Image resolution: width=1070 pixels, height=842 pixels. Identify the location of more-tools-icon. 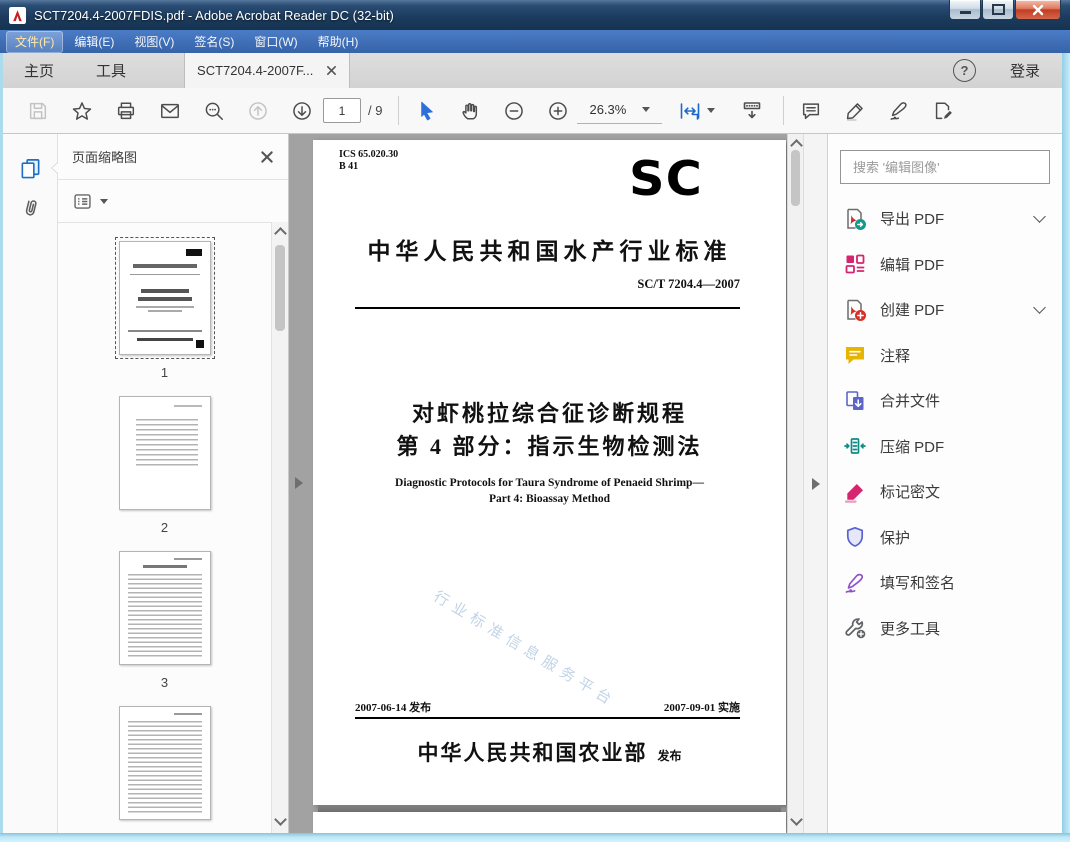
(855, 628).